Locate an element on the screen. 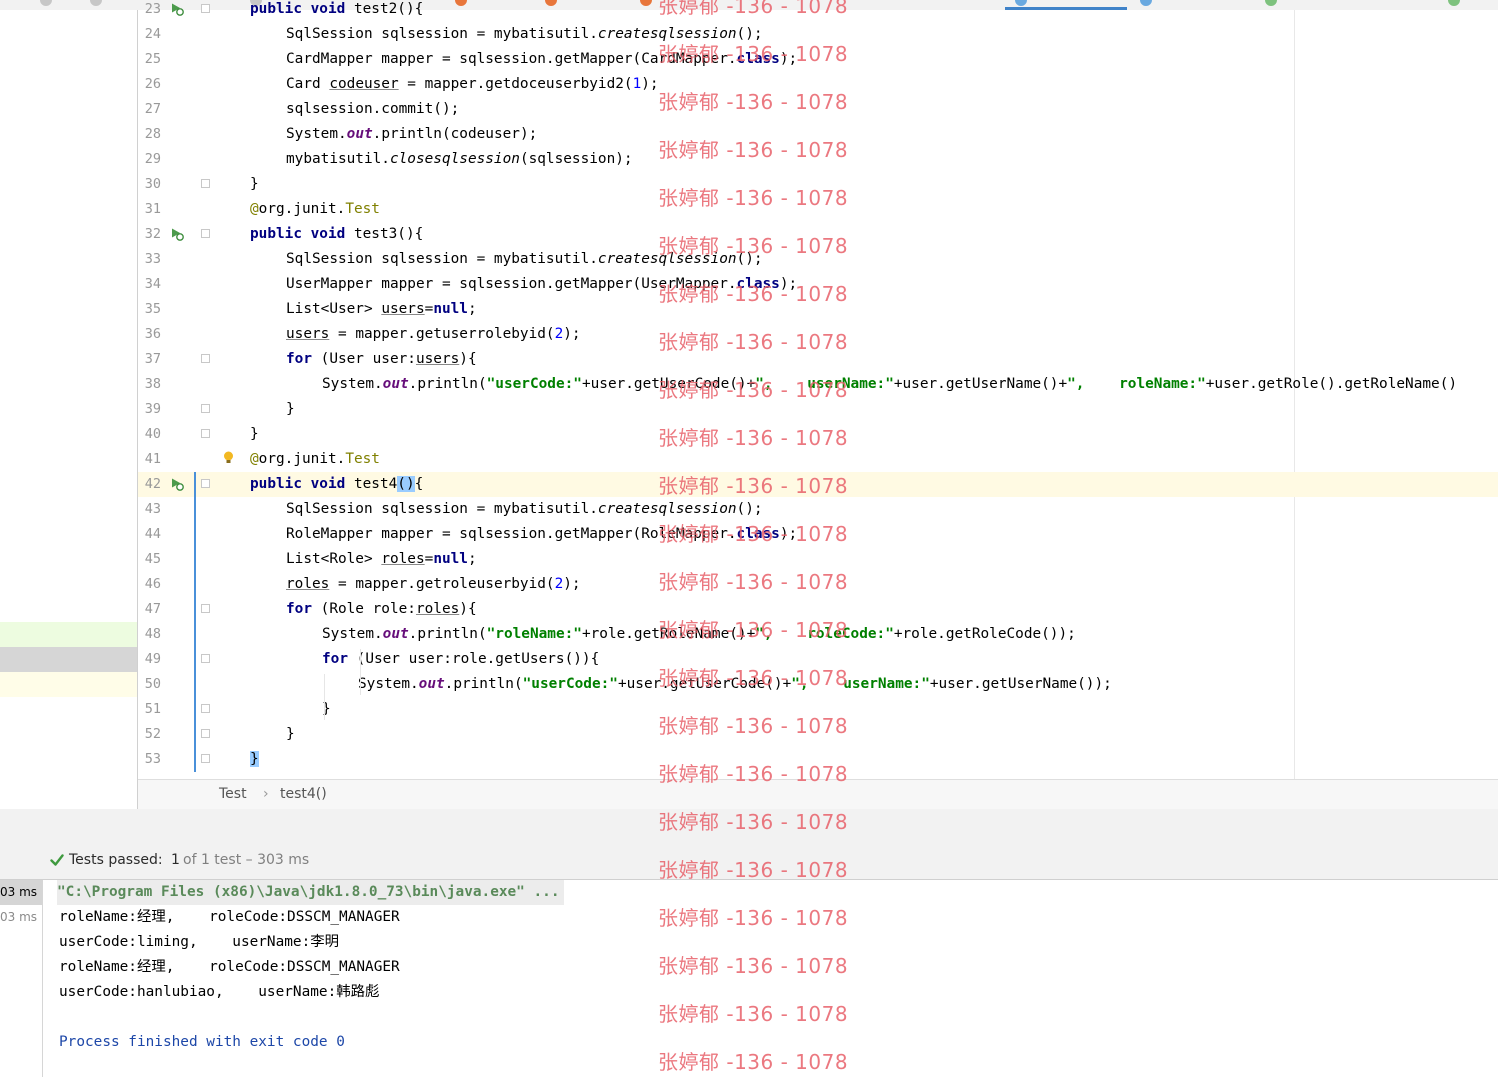  breadcrumb-method: test4() is located at coordinates (303, 794).